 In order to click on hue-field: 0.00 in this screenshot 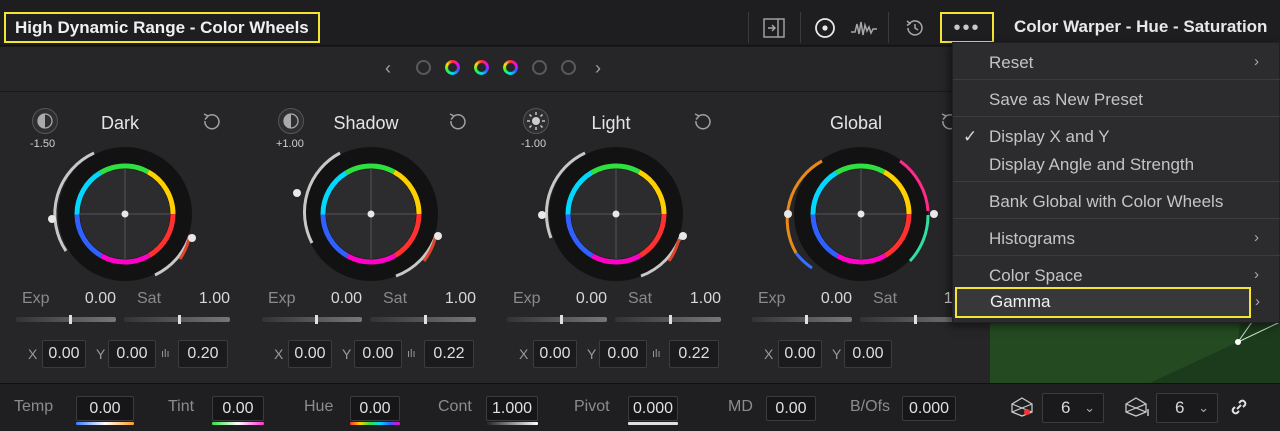, I will do `click(375, 408)`.